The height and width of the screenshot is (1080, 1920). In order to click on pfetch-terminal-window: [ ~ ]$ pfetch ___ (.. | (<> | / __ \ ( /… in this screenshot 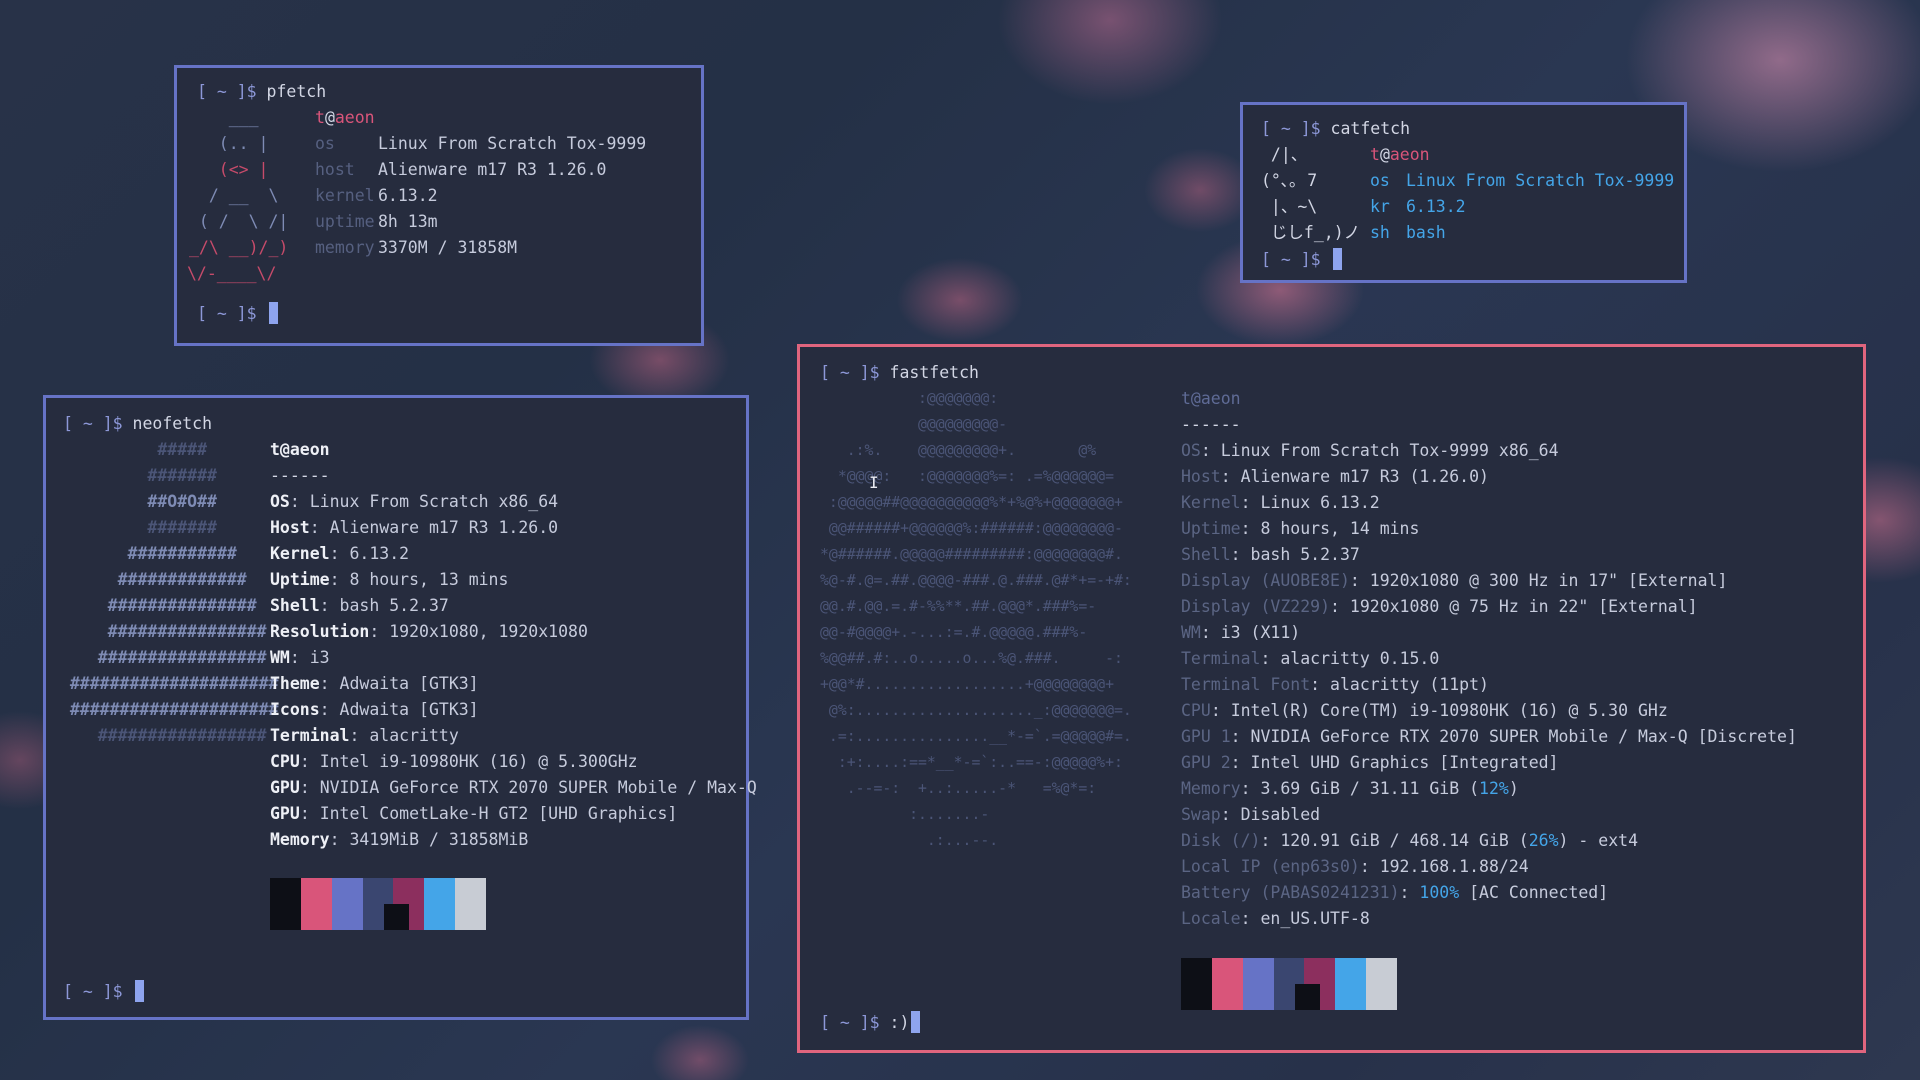, I will do `click(439, 205)`.